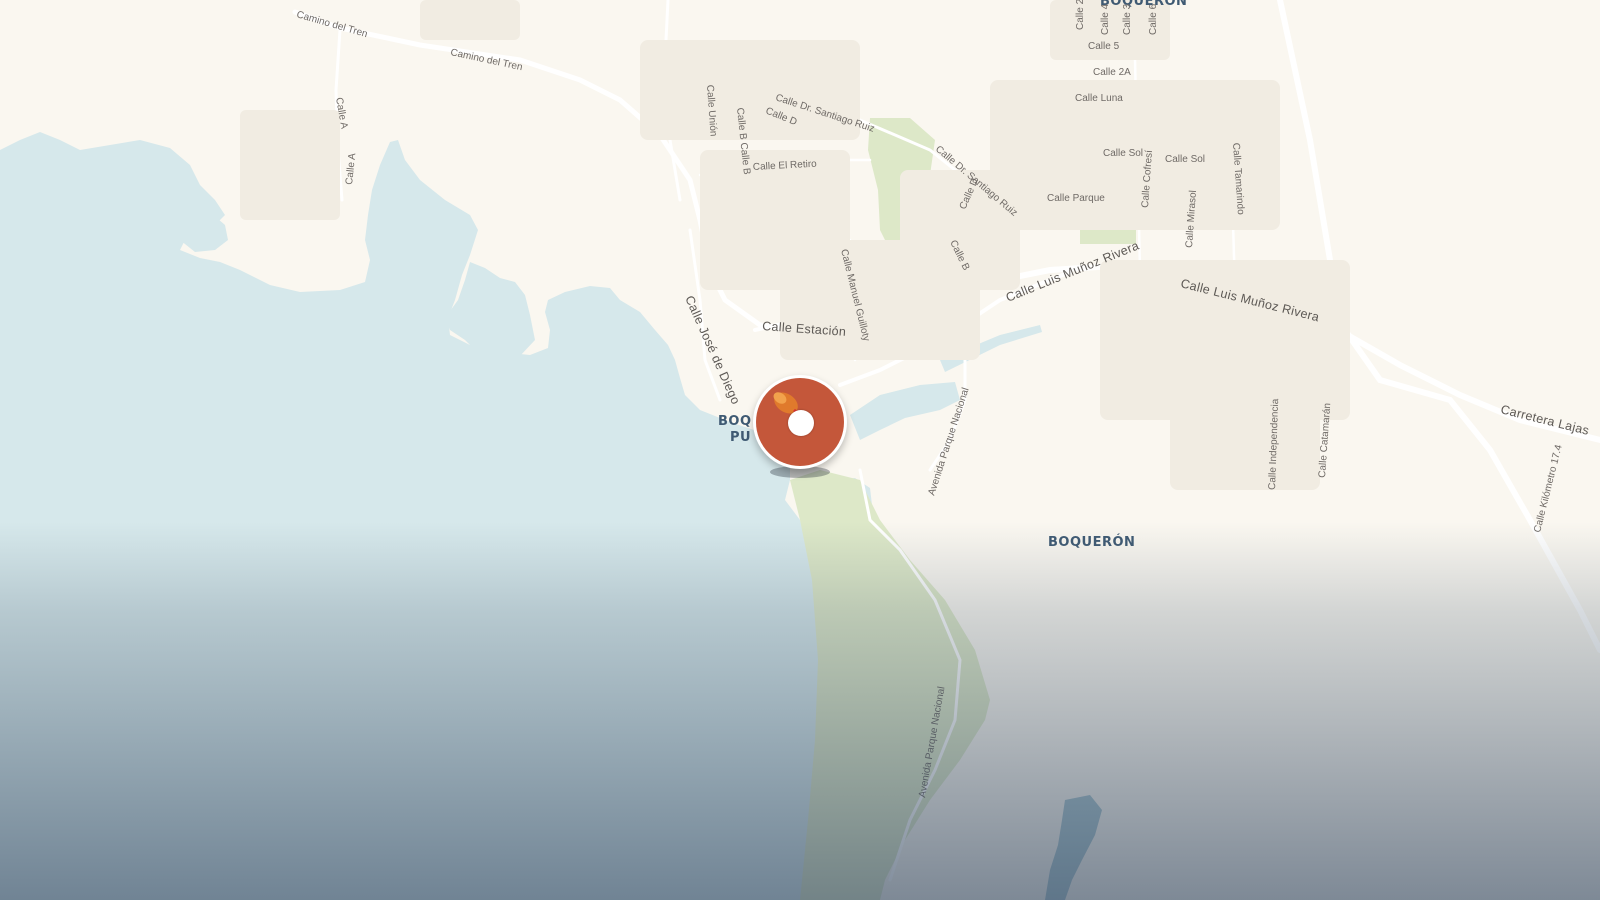  I want to click on road-label: Calle 2A, so click(1112, 72).